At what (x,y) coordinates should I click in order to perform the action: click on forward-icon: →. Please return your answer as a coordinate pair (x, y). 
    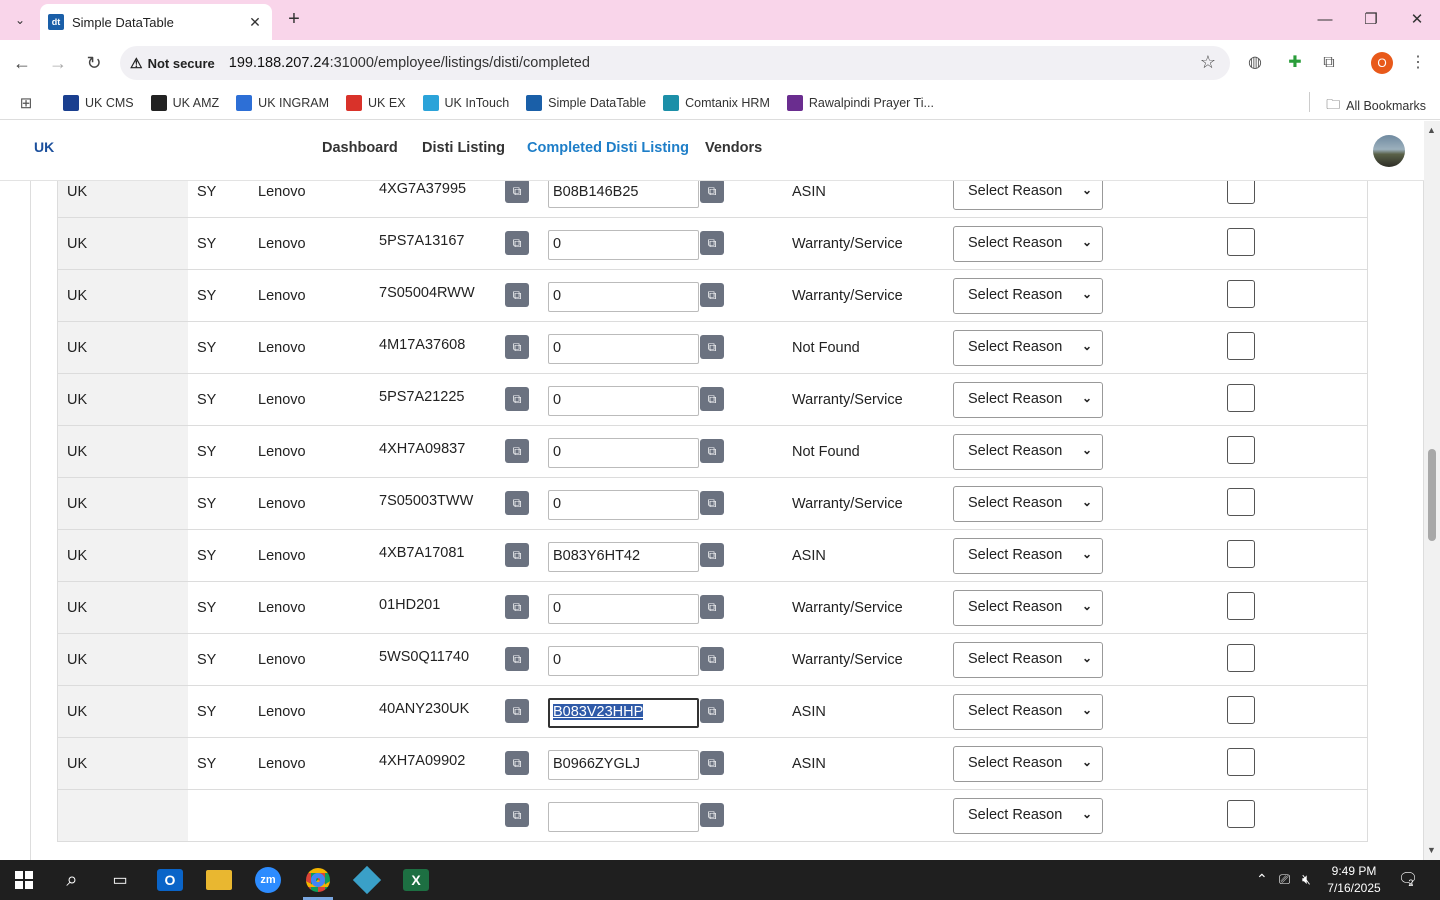
    Looking at the image, I should click on (58, 63).